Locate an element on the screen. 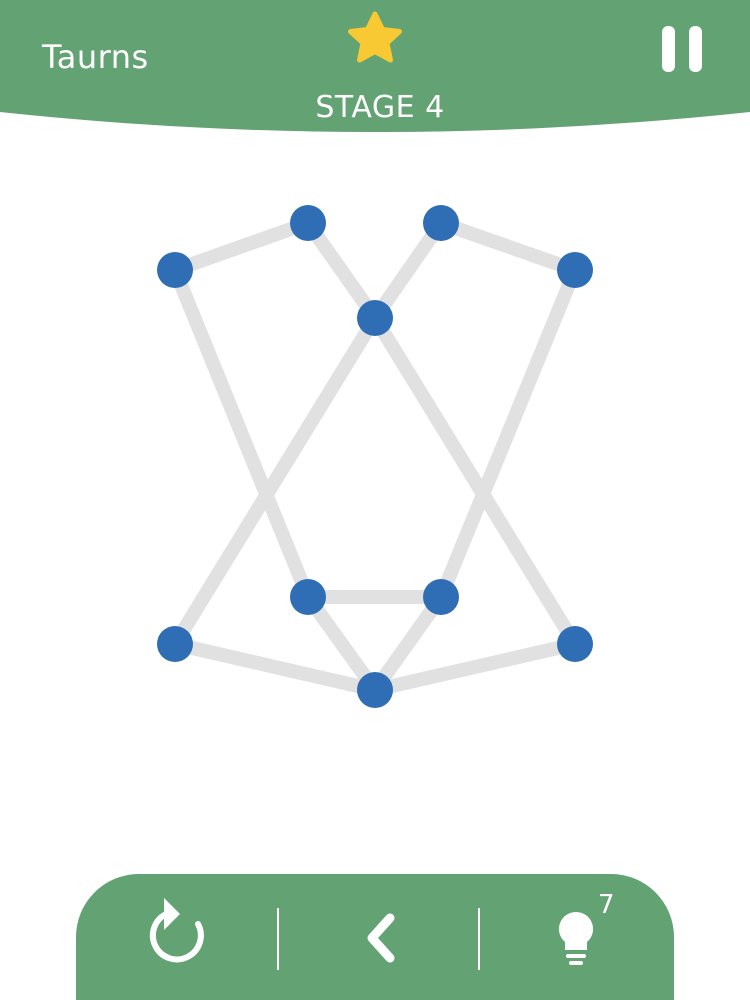  back-button is located at coordinates (376, 938).